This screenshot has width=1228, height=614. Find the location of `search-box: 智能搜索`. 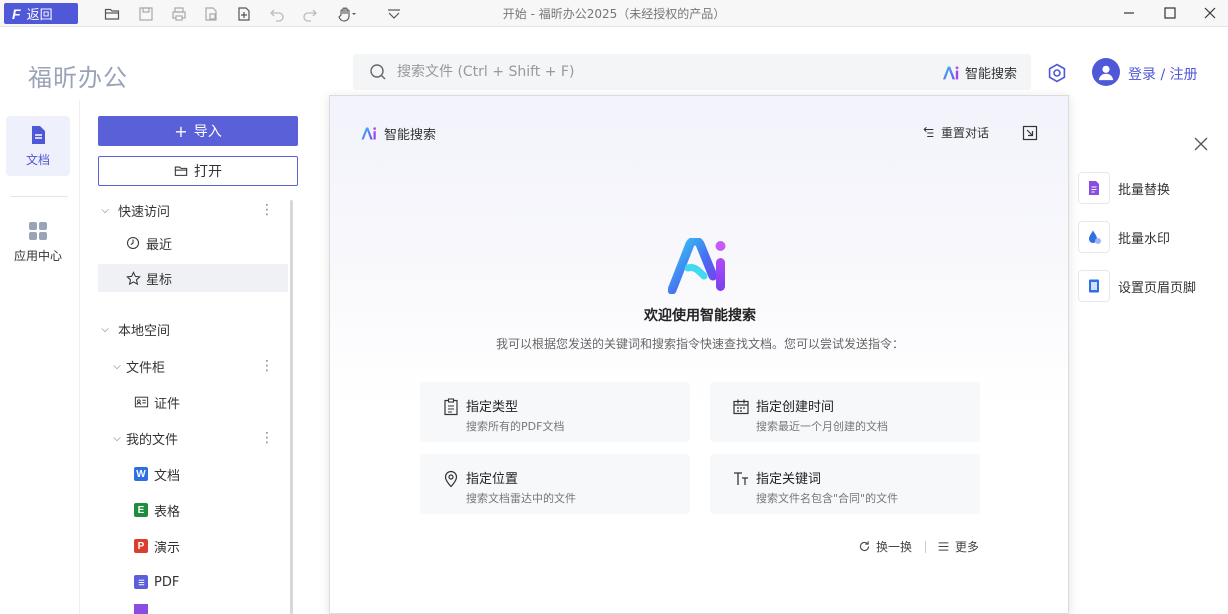

search-box: 智能搜索 is located at coordinates (692, 72).